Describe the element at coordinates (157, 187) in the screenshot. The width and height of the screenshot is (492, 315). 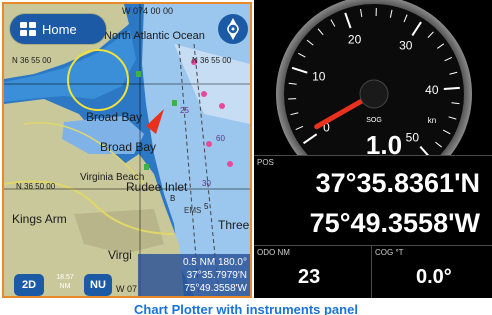
I see `map-place-label: Rudee Inlet` at that location.